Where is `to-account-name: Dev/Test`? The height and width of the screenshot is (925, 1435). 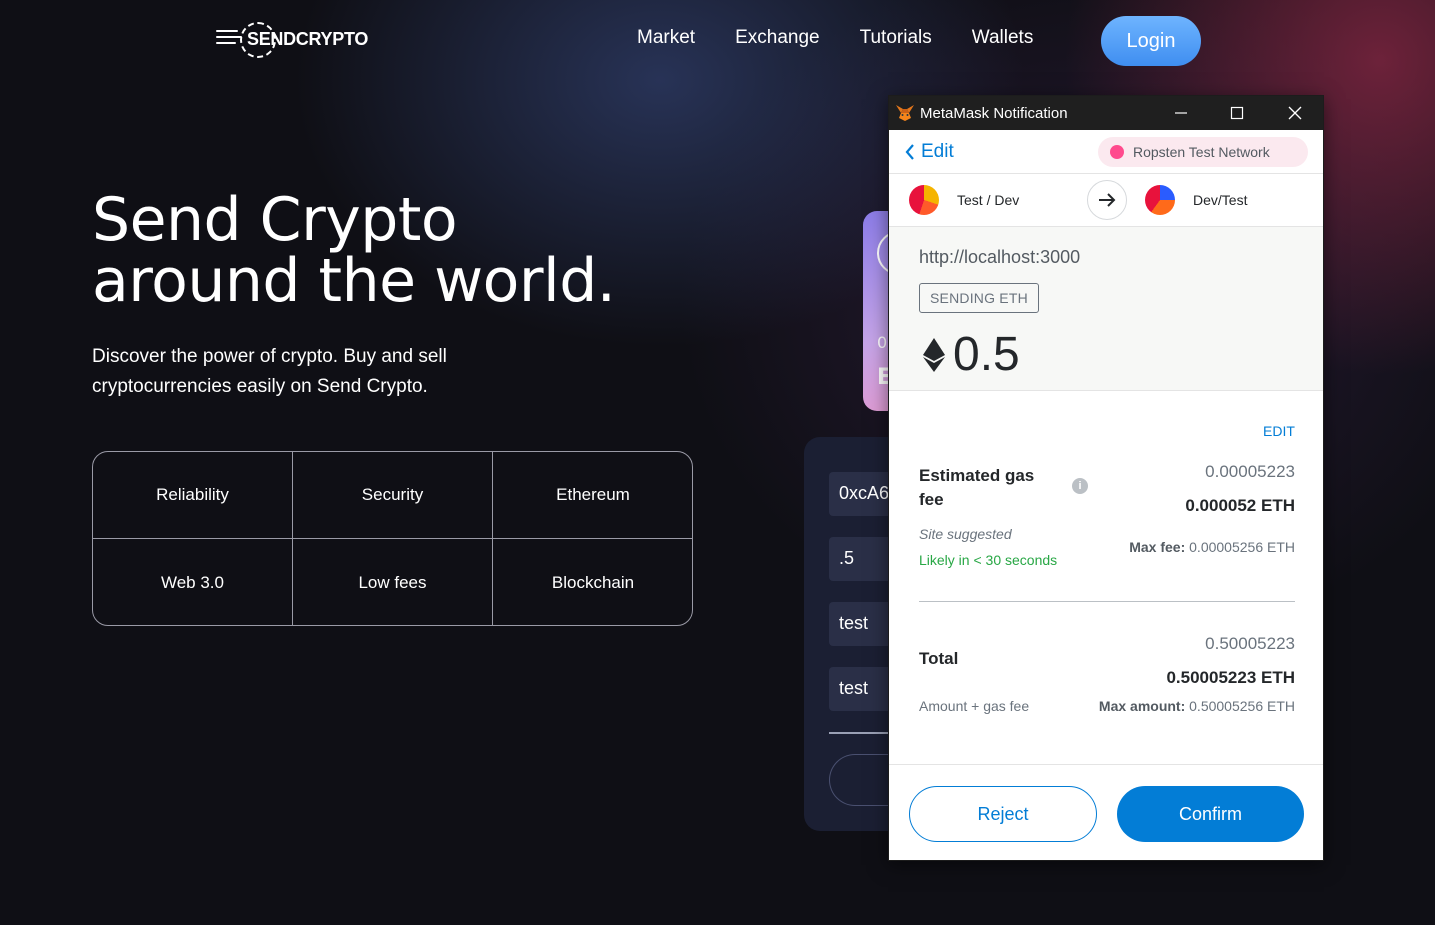 to-account-name: Dev/Test is located at coordinates (1220, 200).